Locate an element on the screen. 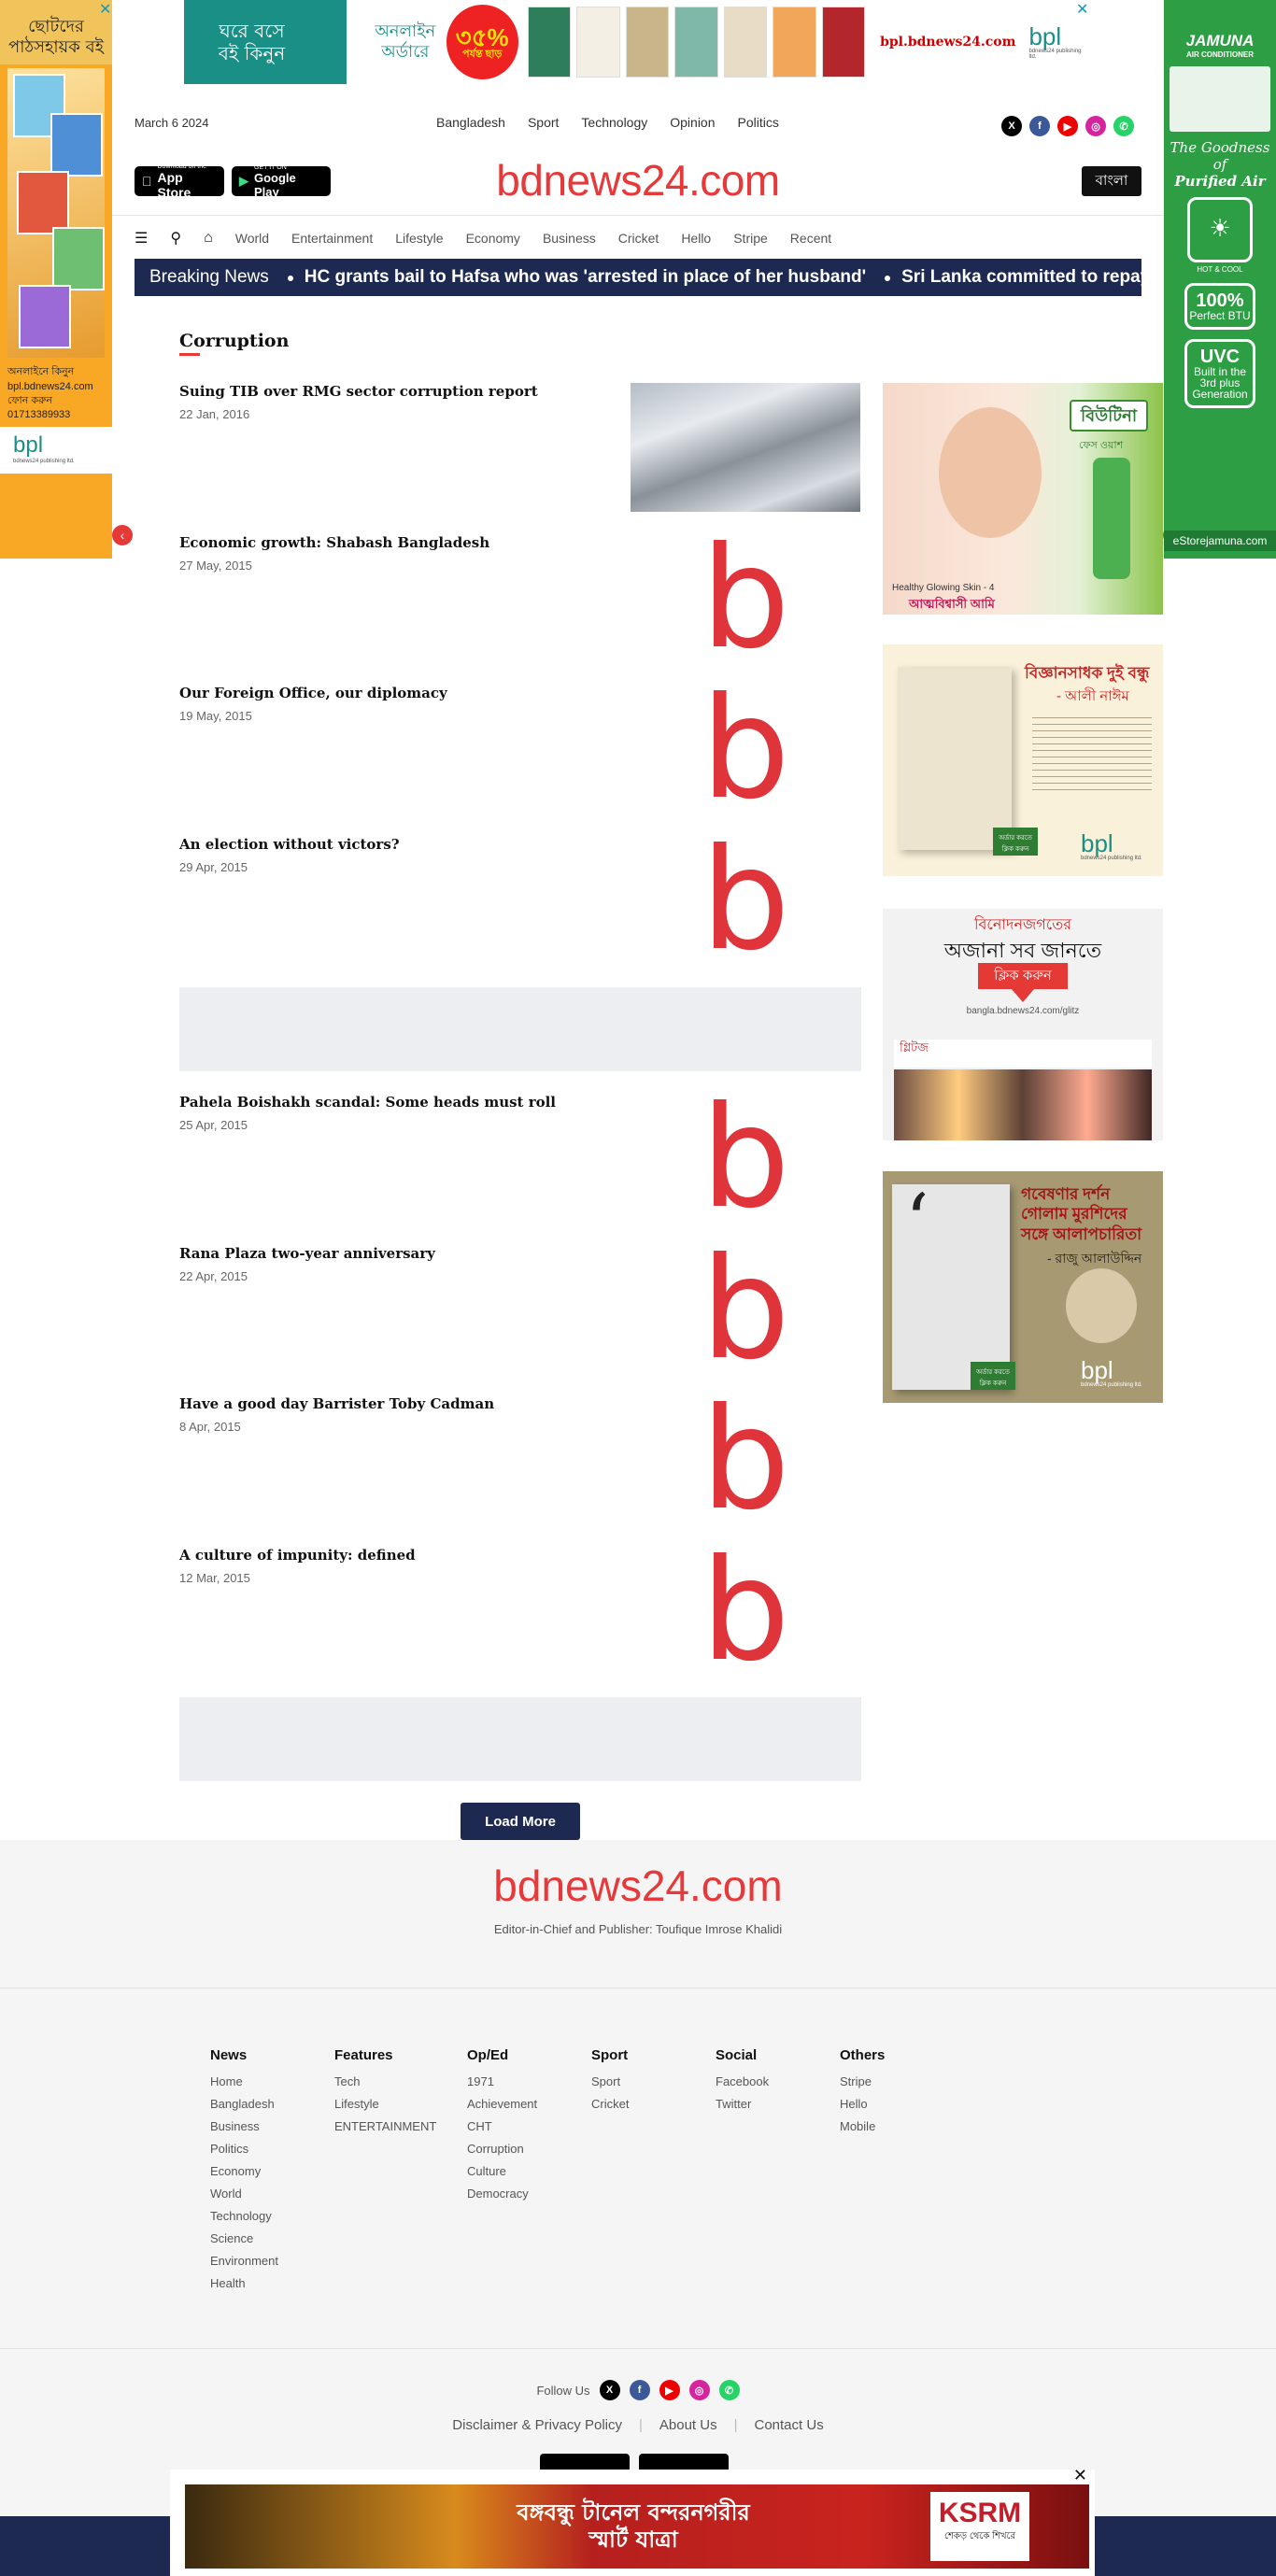 This screenshot has height=2576, width=1276. footer-link: ENTERTAINMENT is located at coordinates (385, 2127).